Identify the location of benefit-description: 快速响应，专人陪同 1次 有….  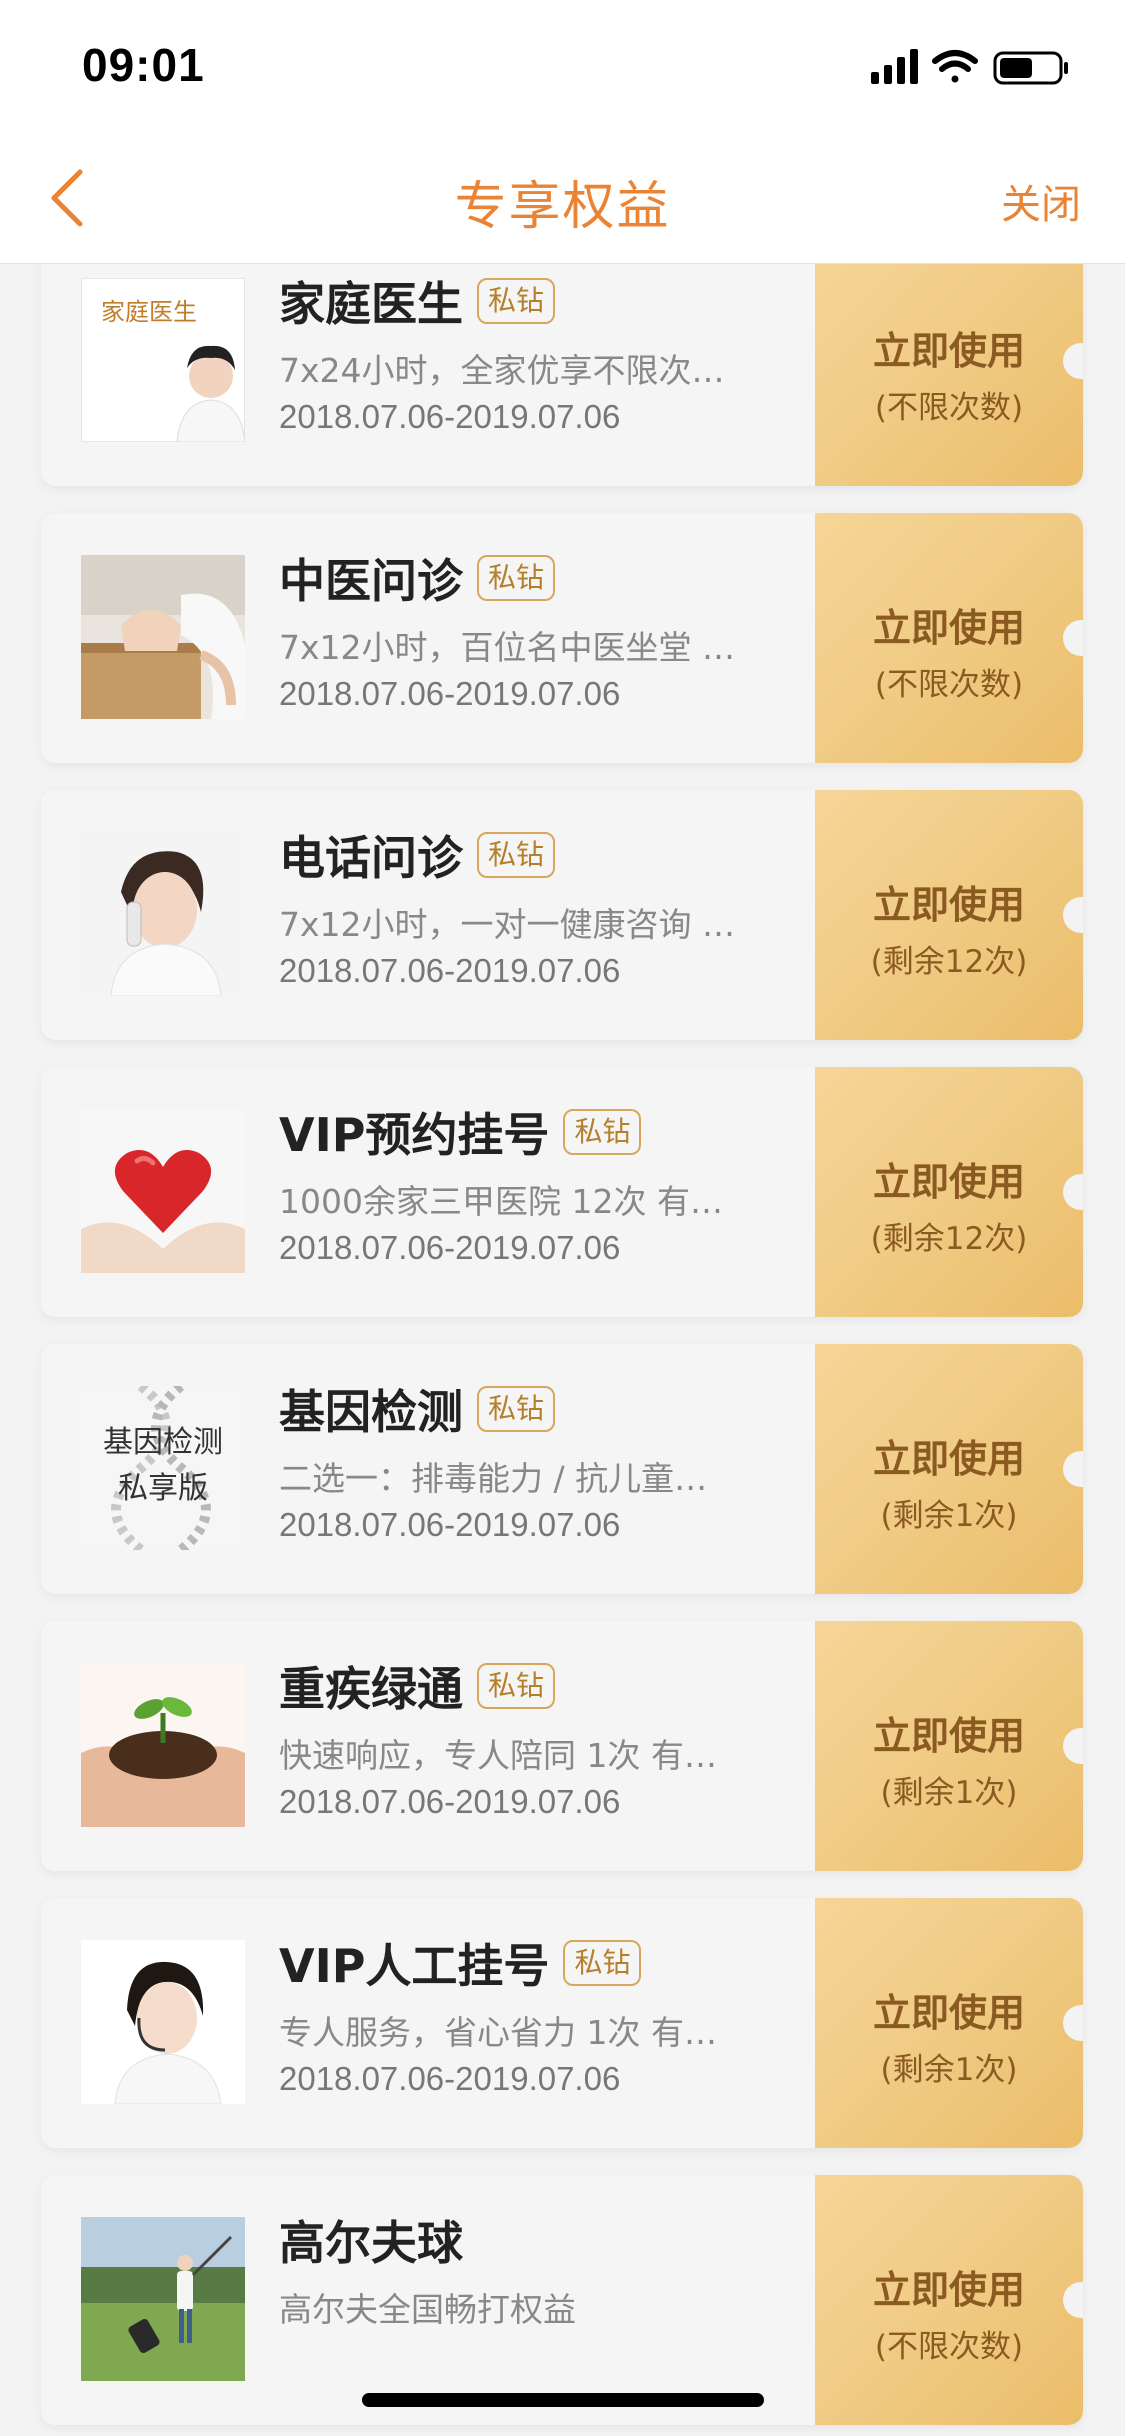
(498, 1755).